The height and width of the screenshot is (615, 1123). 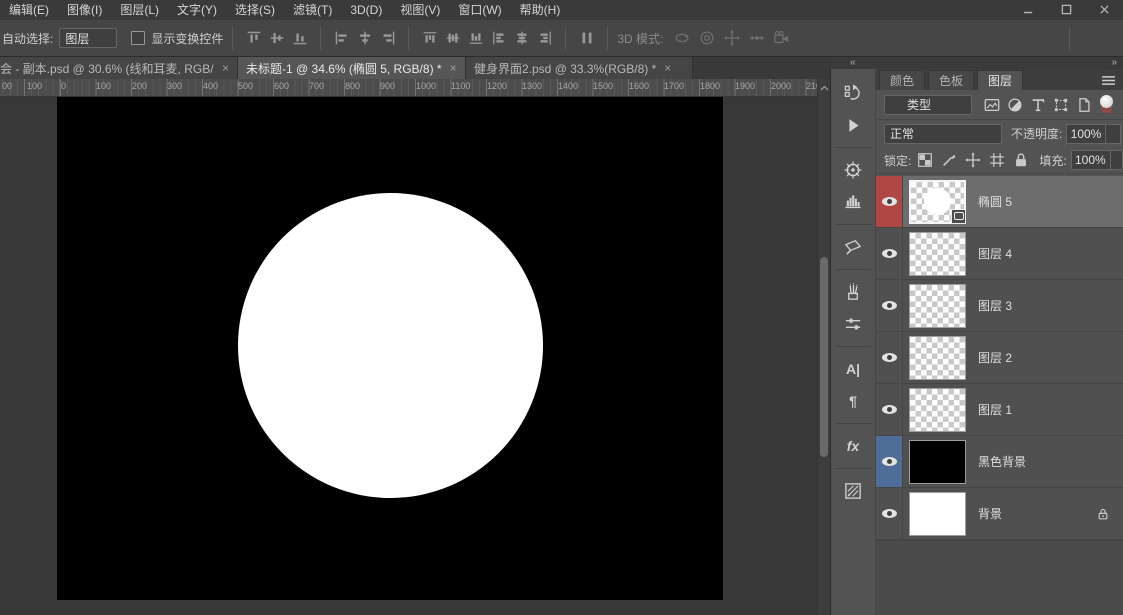 I want to click on lock-image-pixels-icon, so click(x=949, y=160).